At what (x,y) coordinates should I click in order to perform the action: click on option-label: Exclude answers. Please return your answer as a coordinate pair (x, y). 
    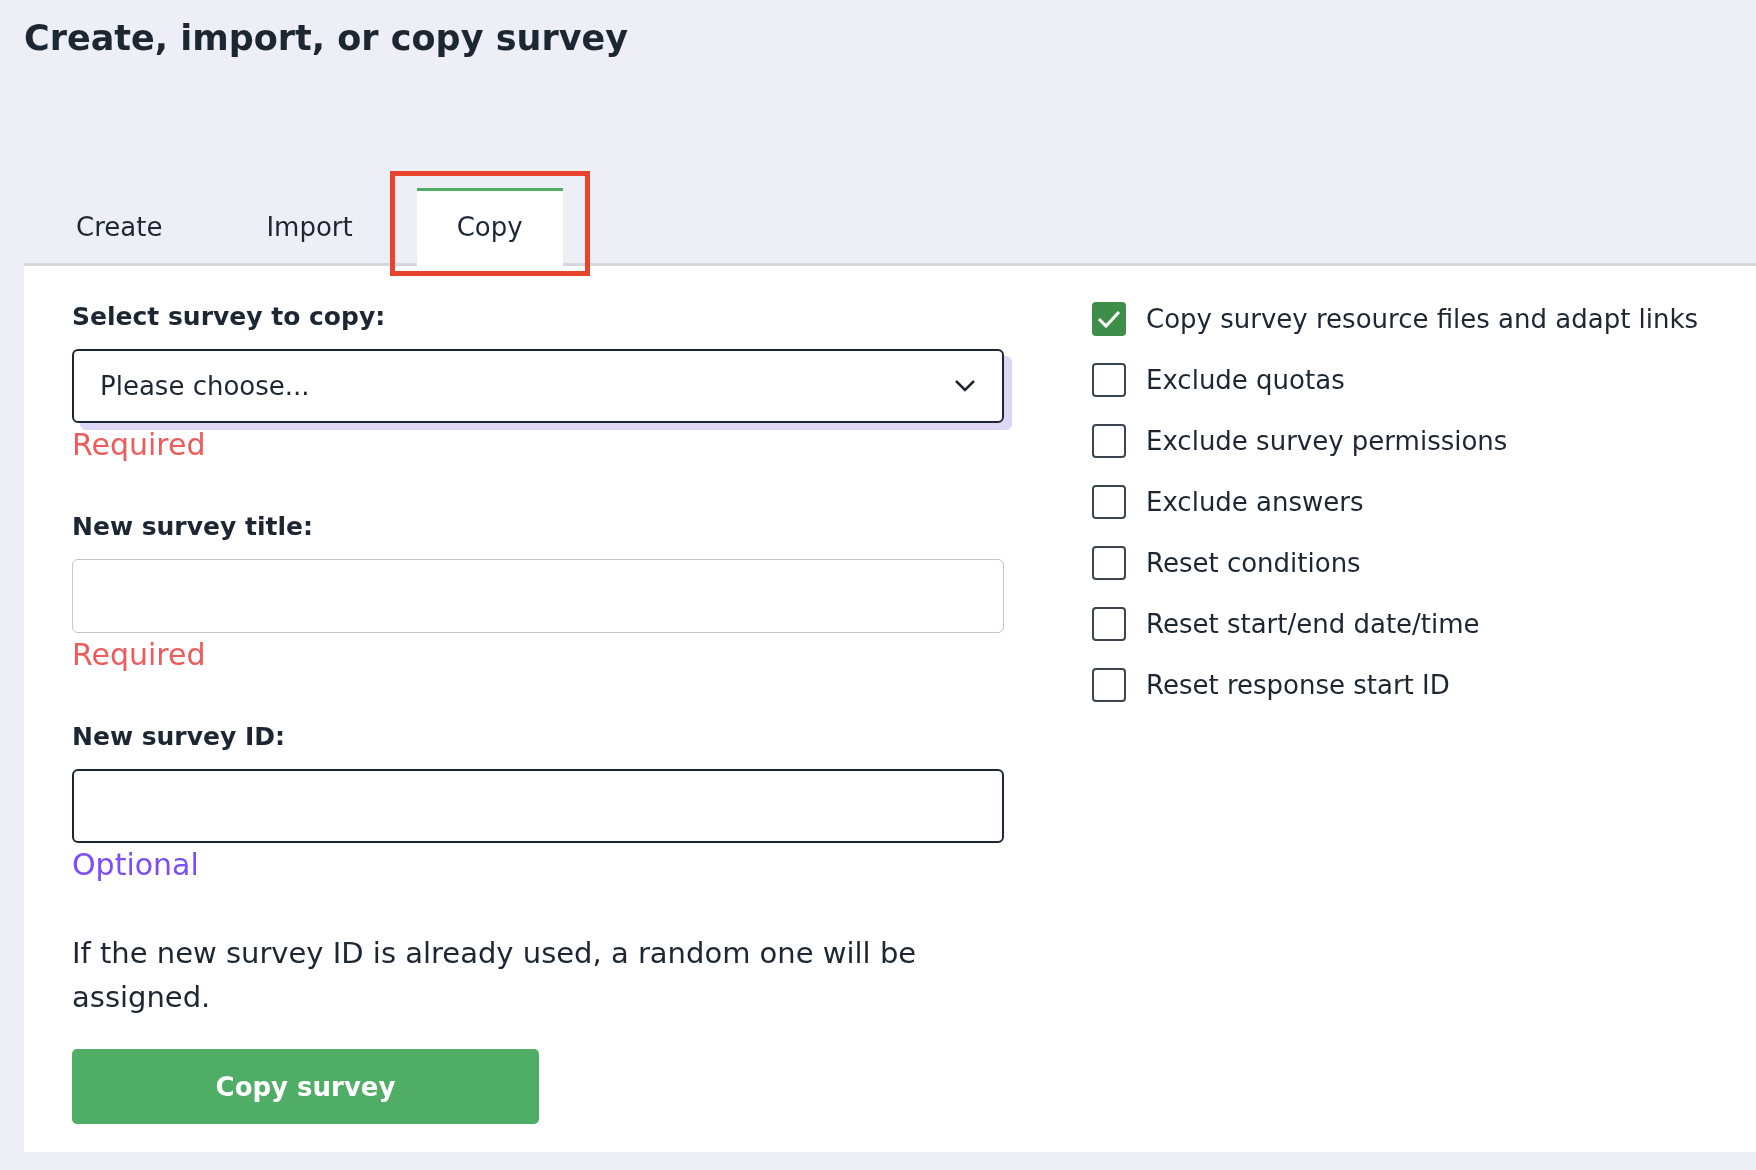
    Looking at the image, I should click on (1255, 502).